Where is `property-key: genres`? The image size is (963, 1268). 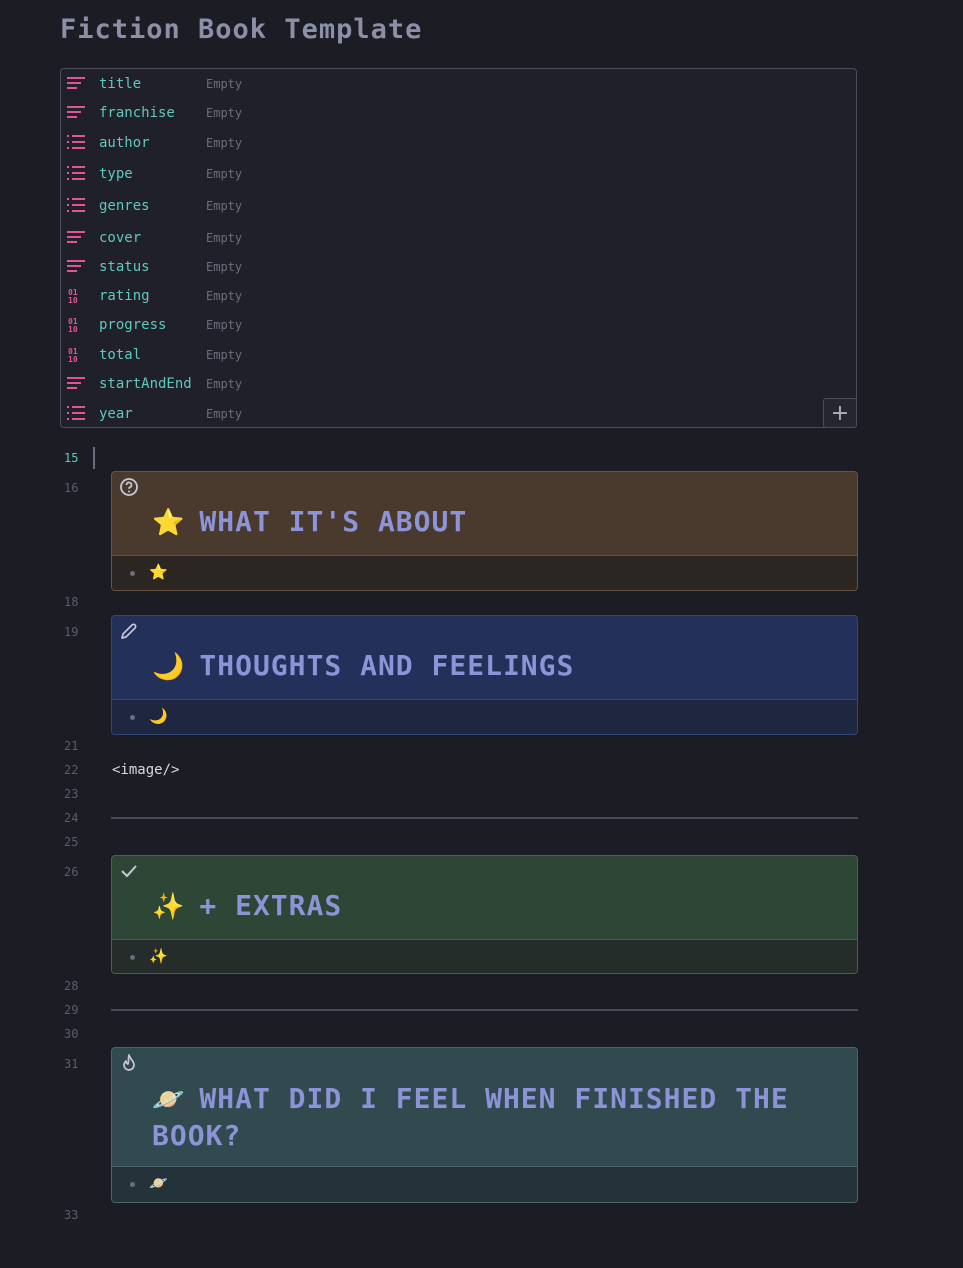
property-key: genres is located at coordinates (124, 206).